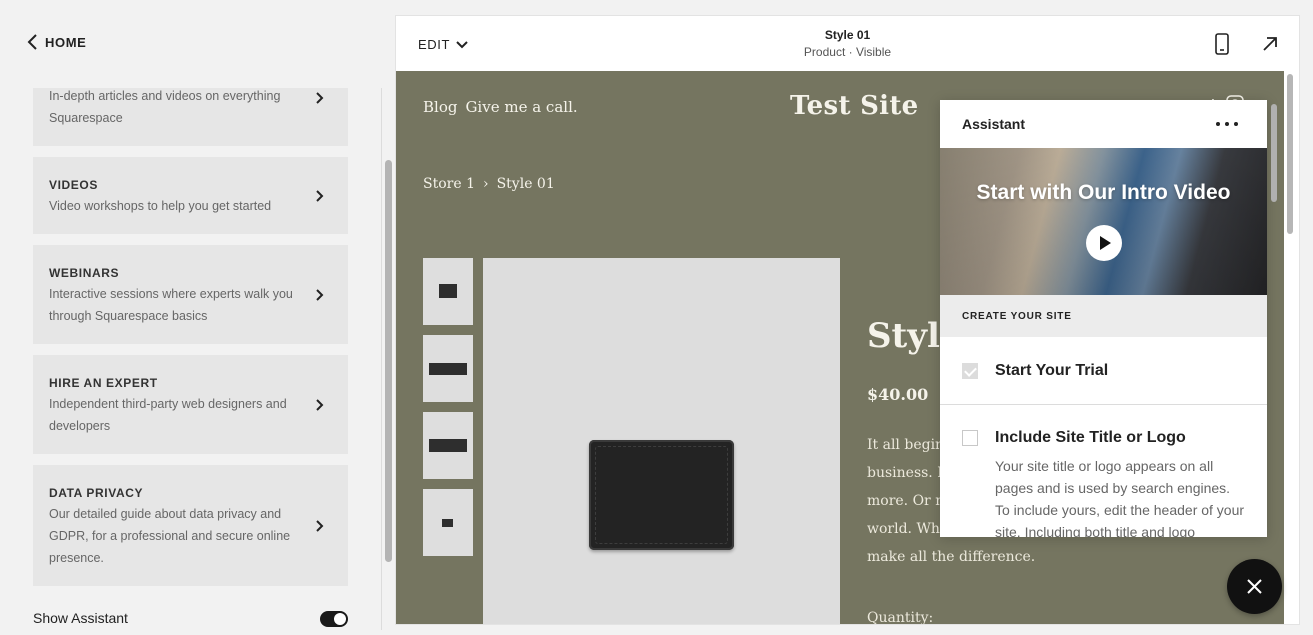 The height and width of the screenshot is (635, 1313). I want to click on section-label: CREATE YOUR SITE, so click(1017, 316).